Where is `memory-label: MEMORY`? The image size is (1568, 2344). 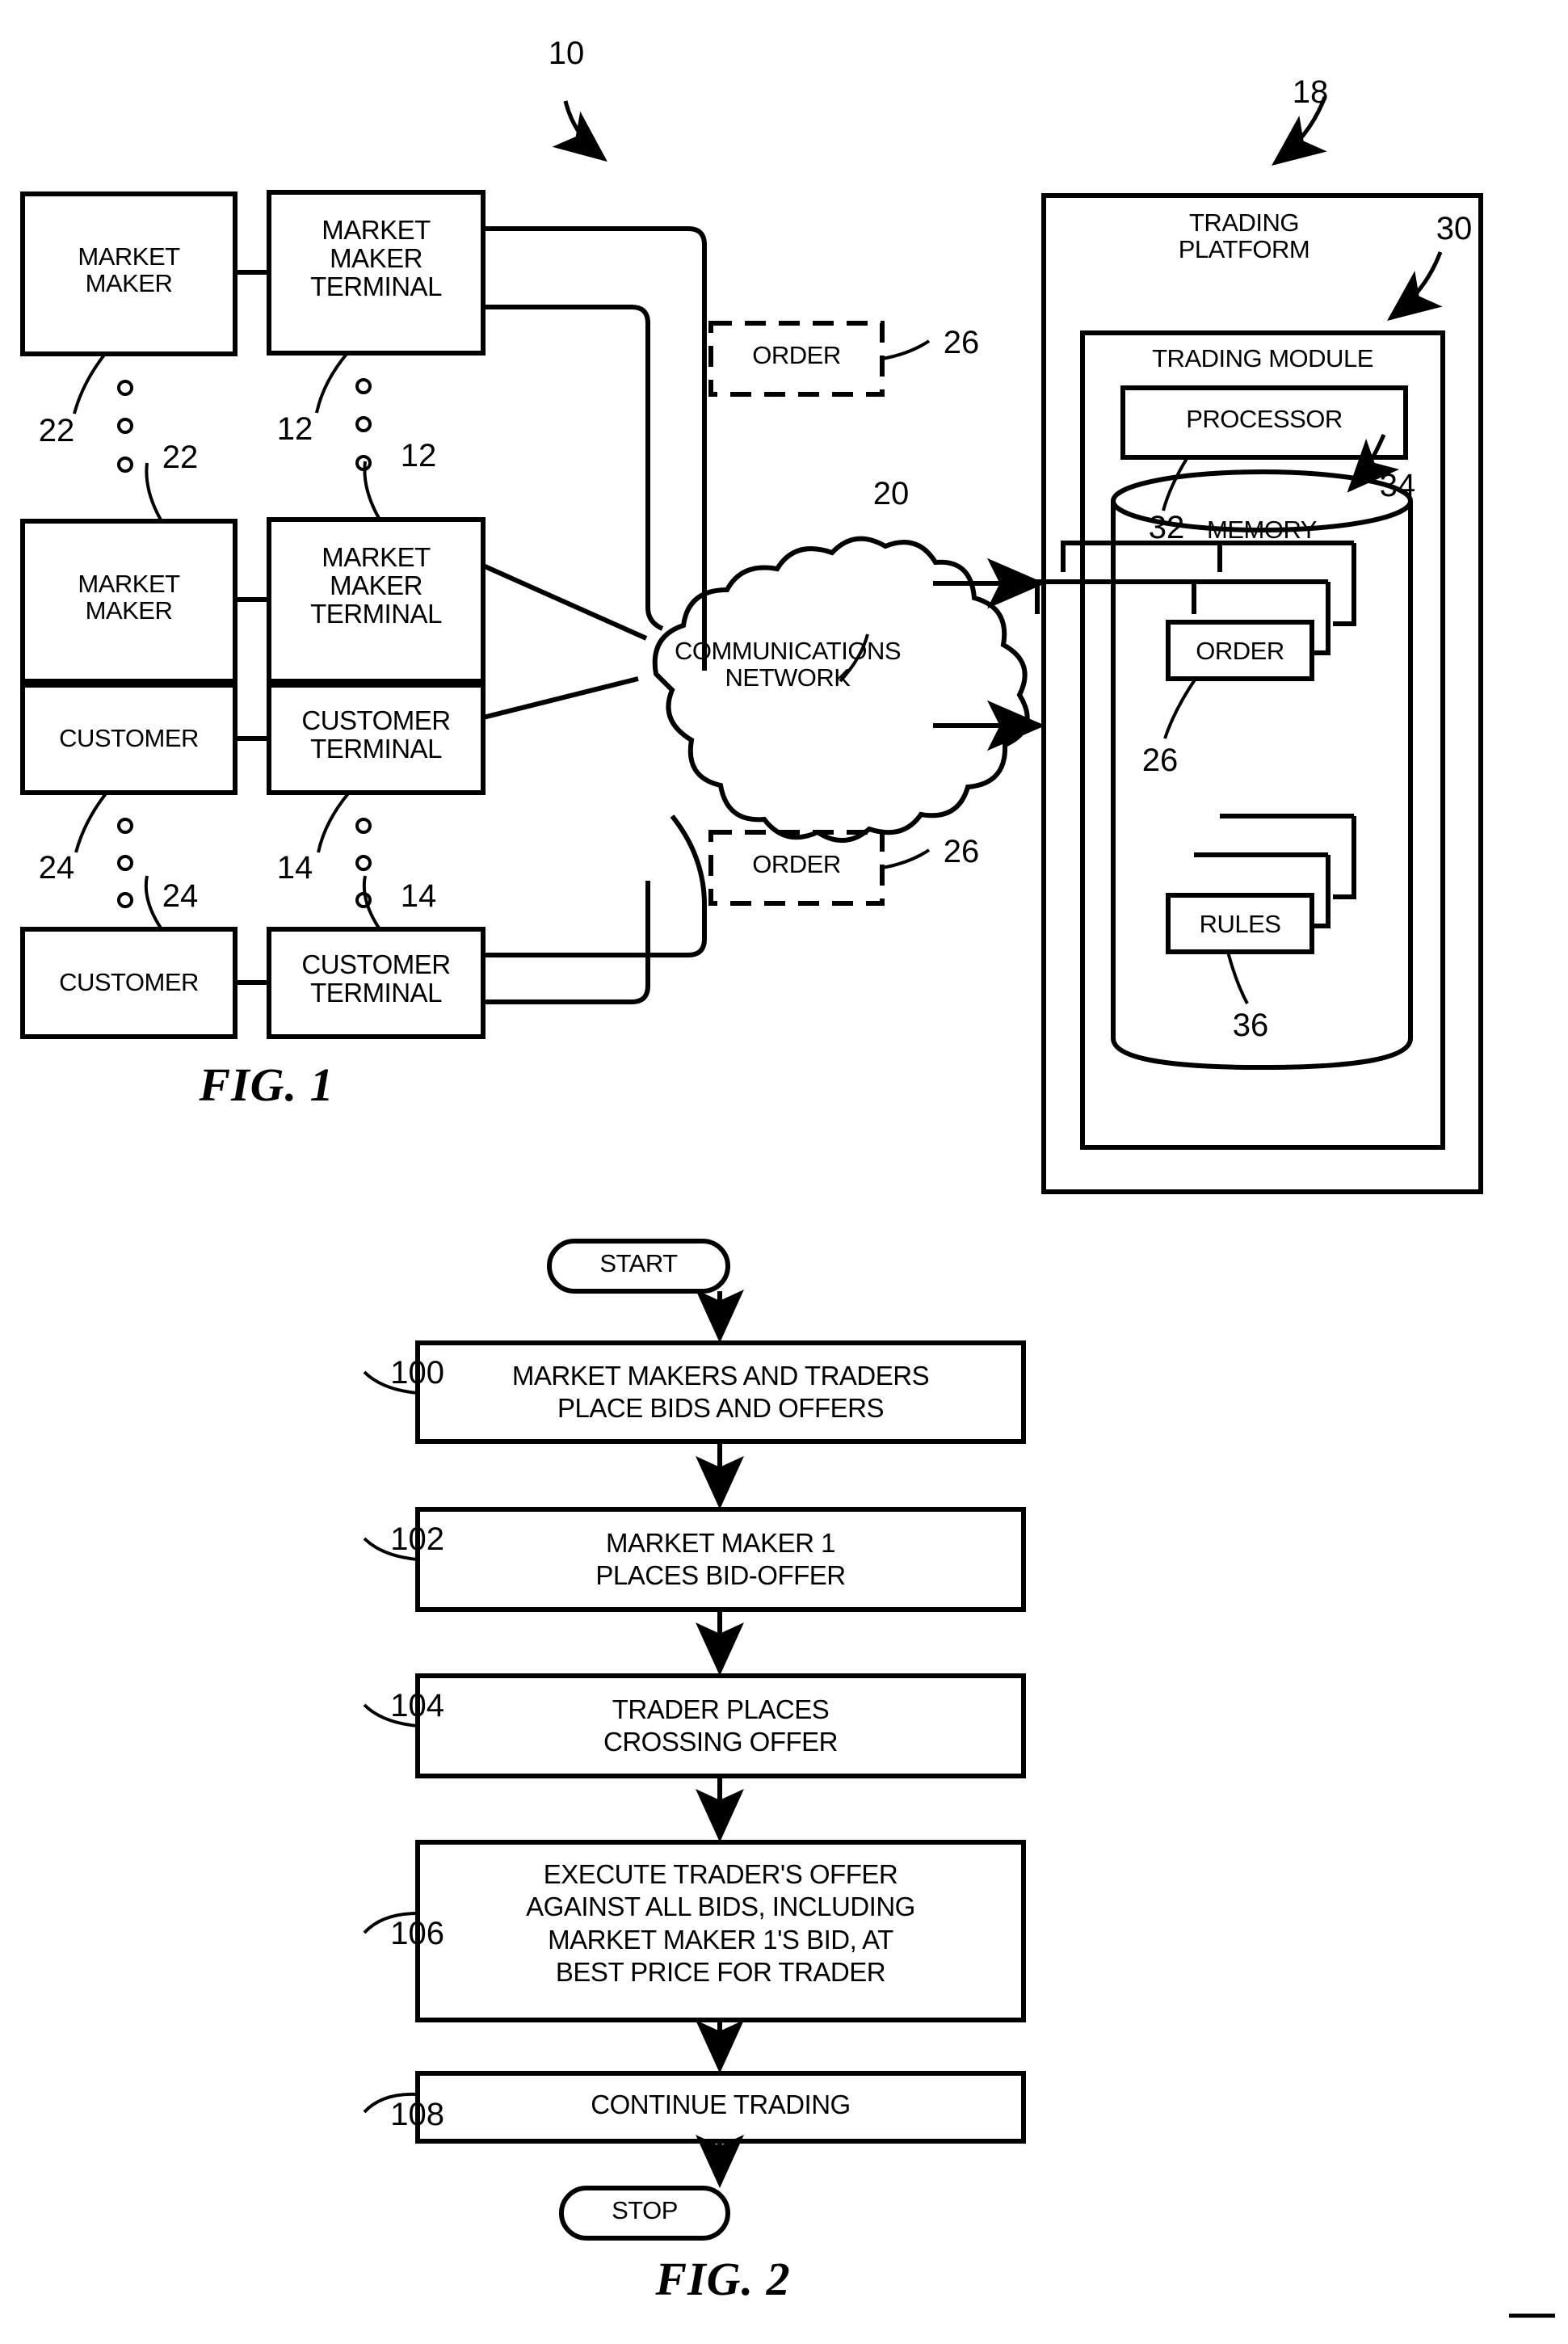 memory-label: MEMORY is located at coordinates (1262, 530).